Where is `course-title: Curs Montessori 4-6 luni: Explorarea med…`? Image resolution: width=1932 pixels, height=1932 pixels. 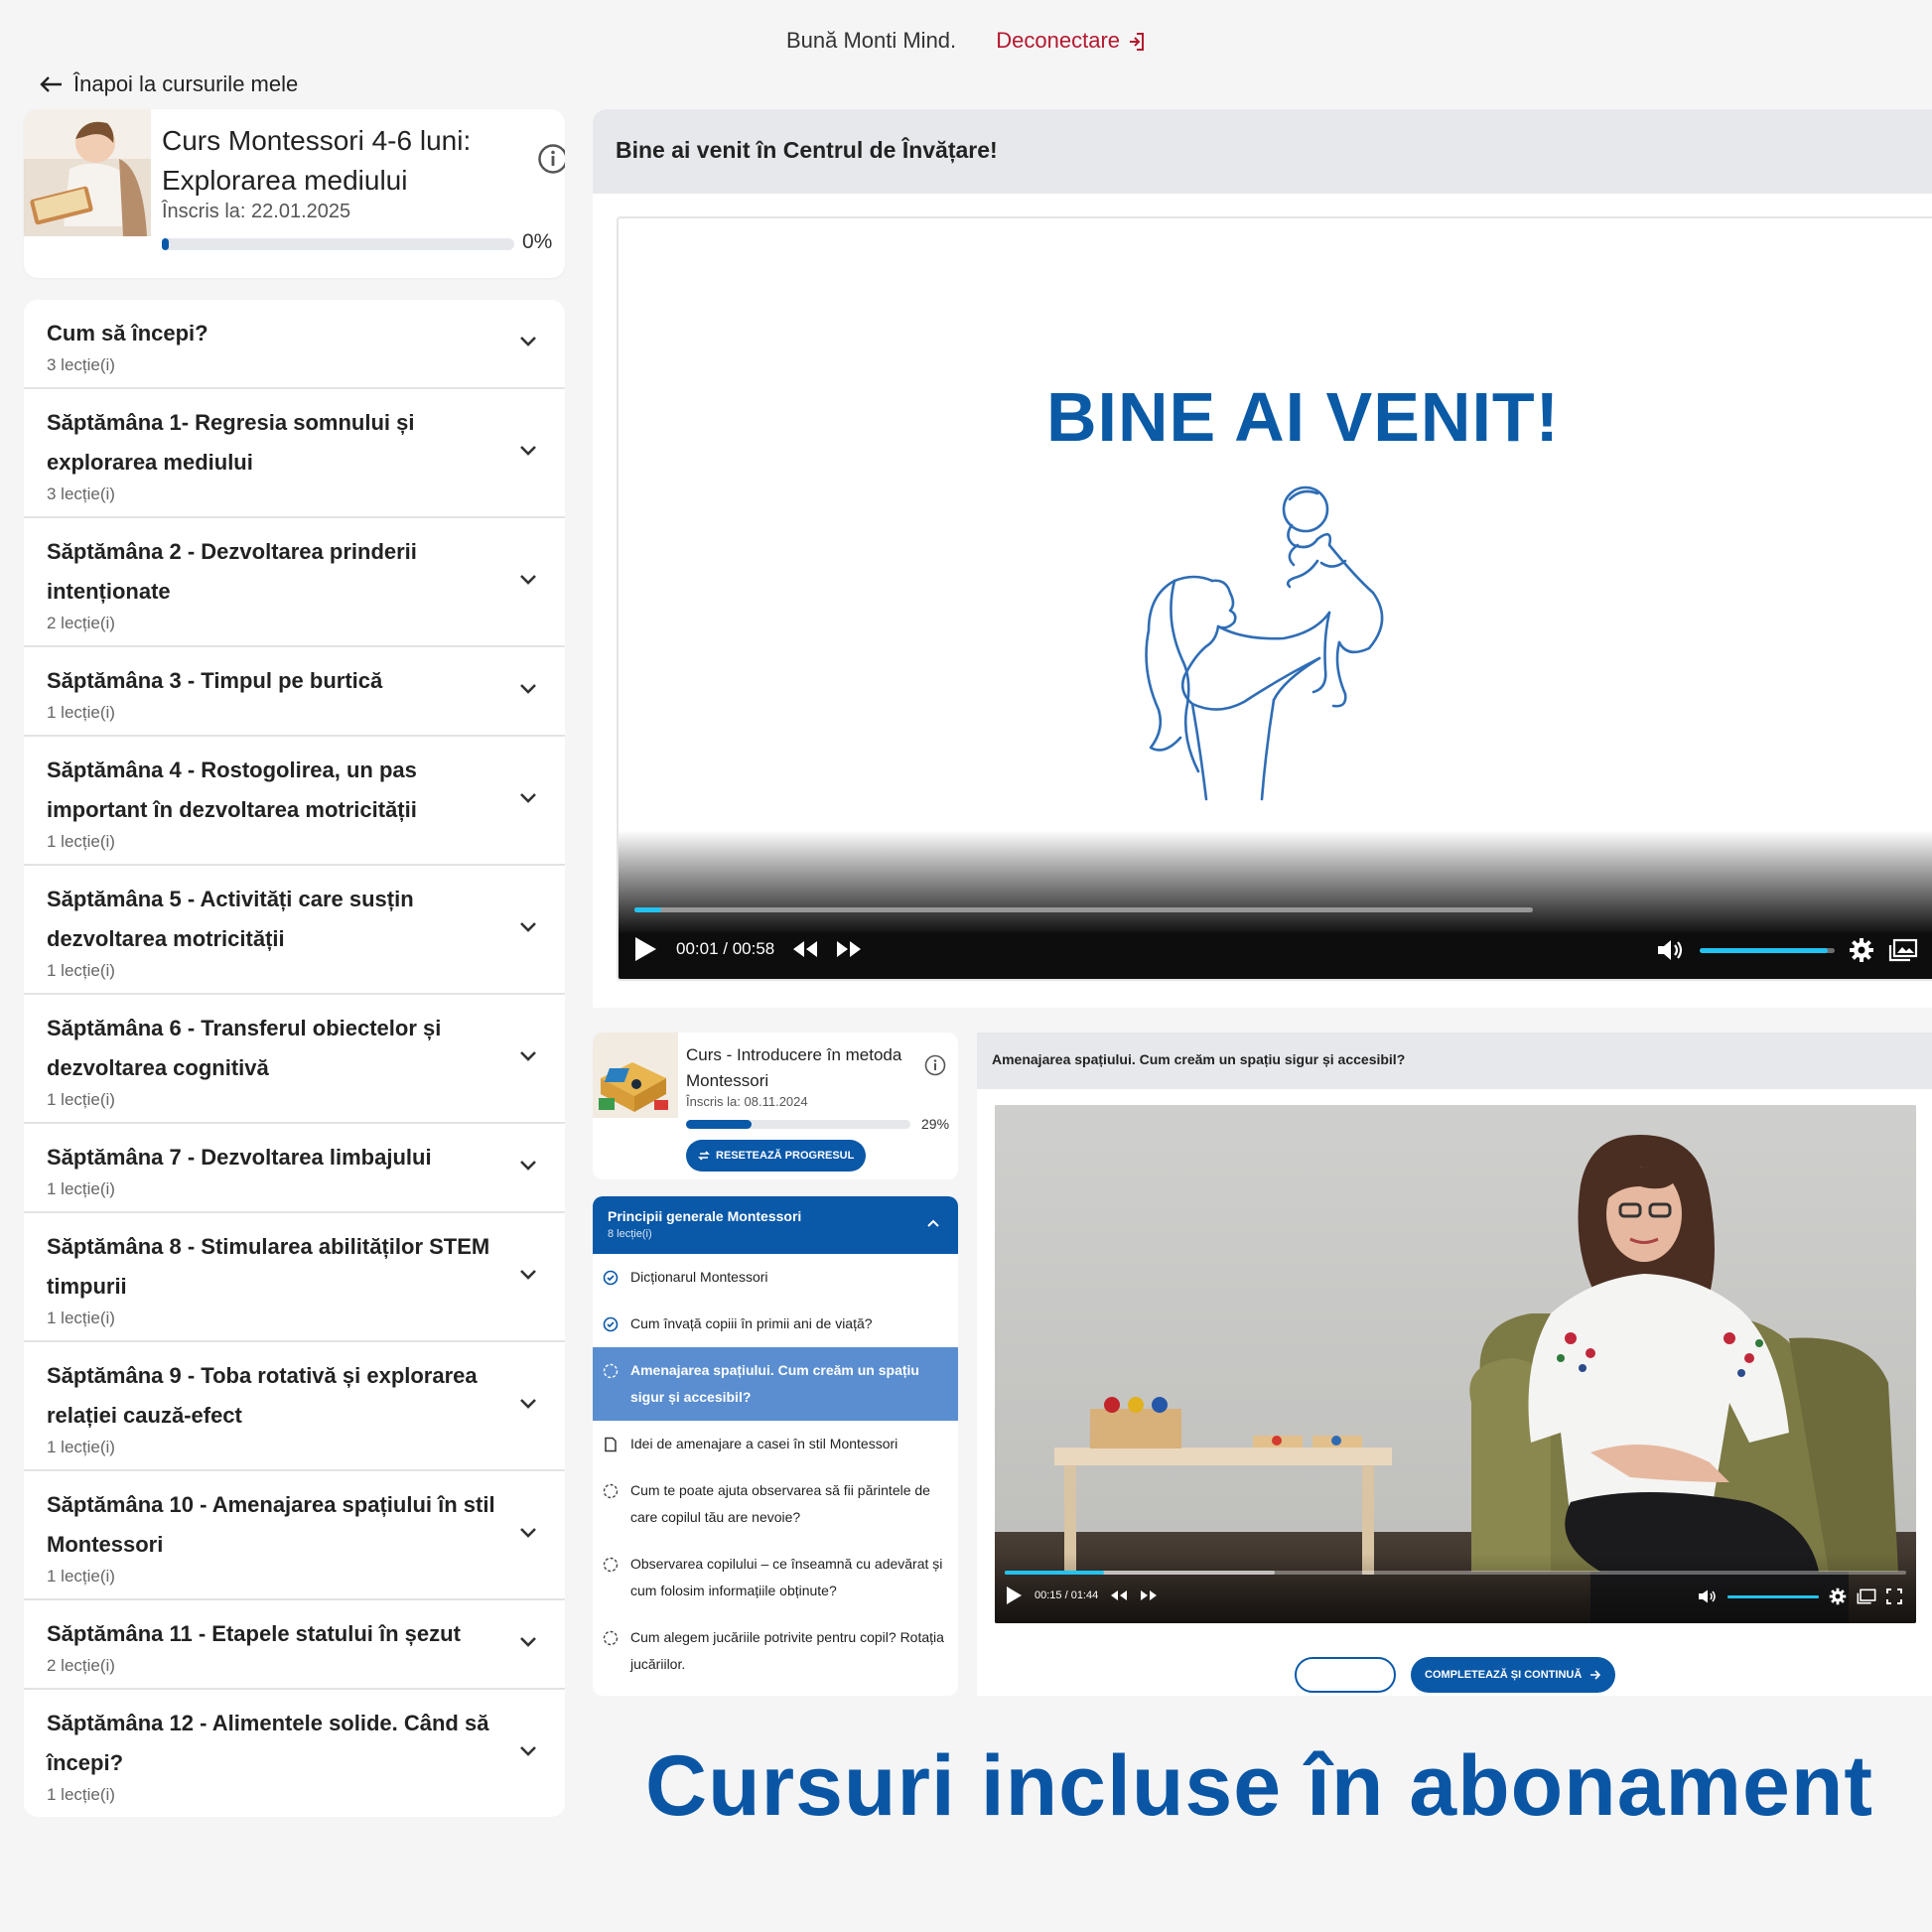 course-title: Curs Montessori 4-6 luni: Explorarea med… is located at coordinates (317, 160).